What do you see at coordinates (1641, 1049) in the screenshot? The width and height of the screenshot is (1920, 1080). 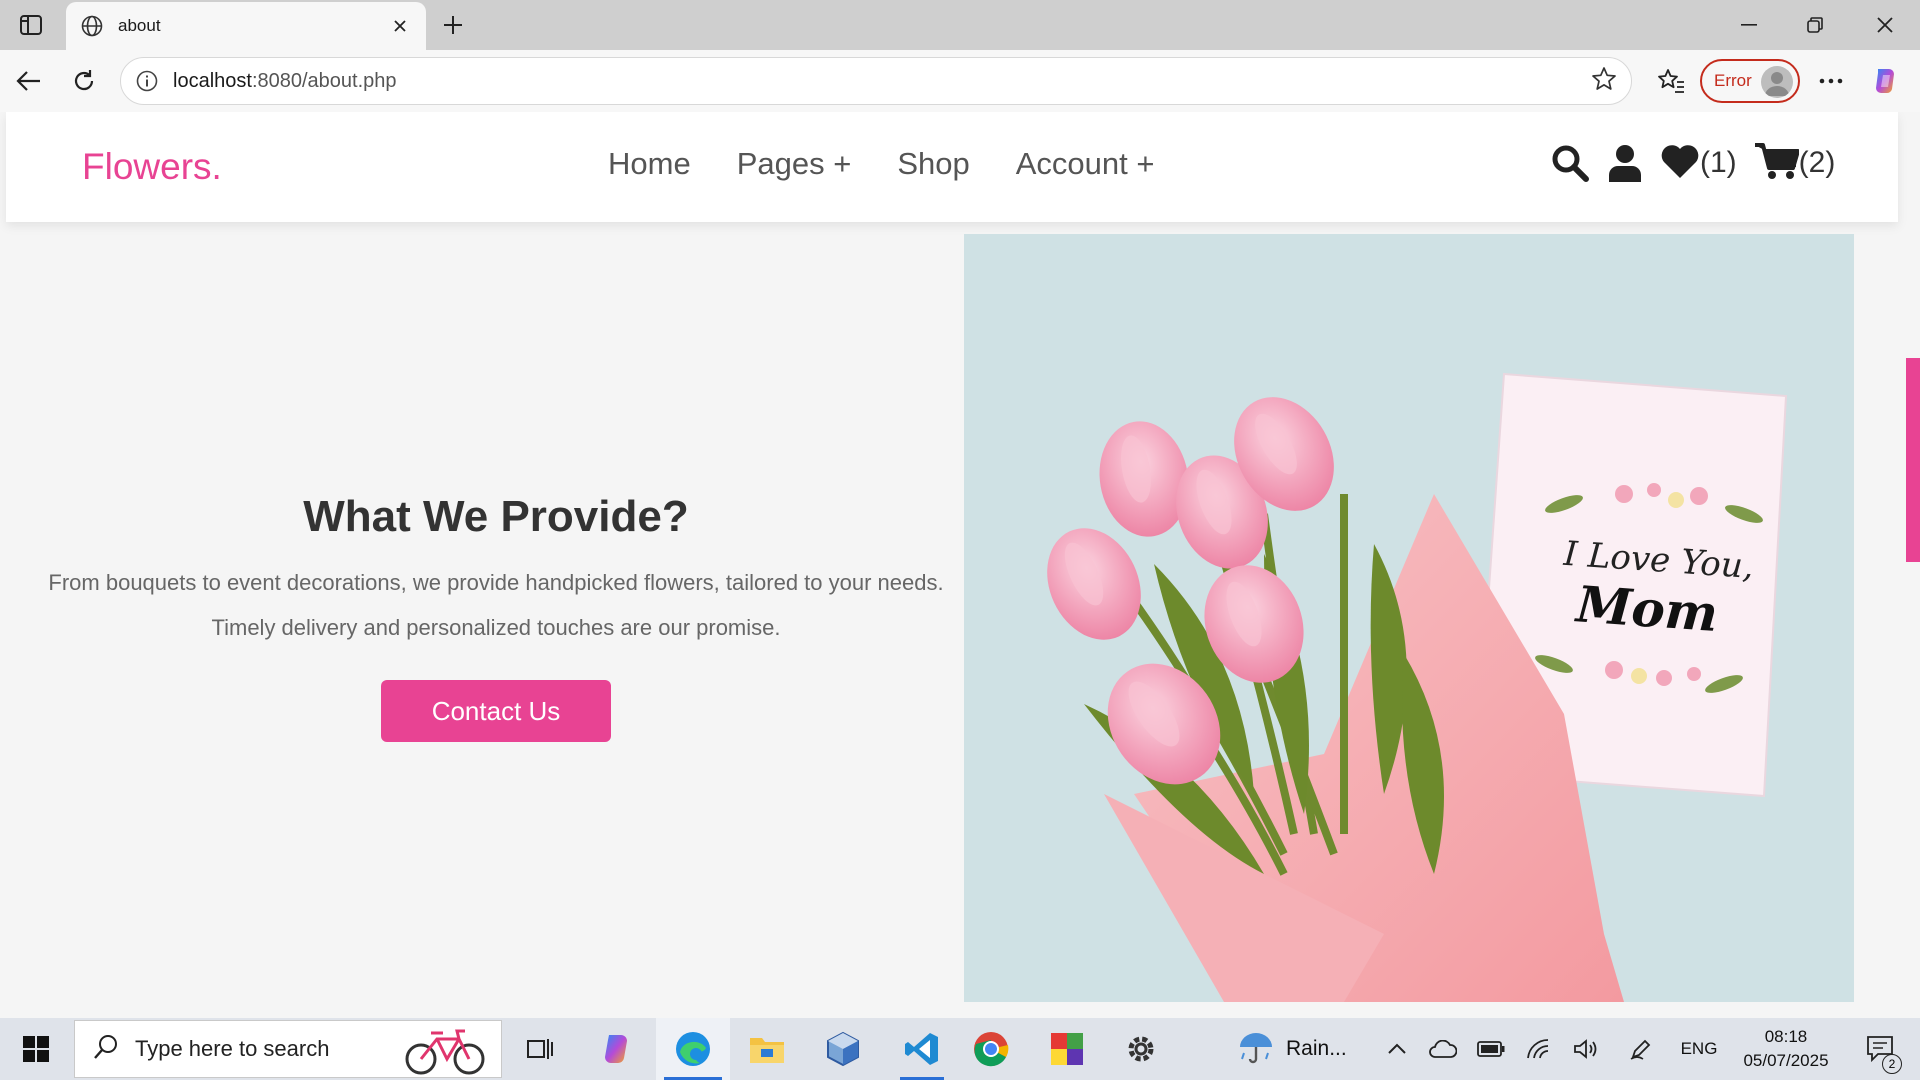 I see `pen-ink-icon` at bounding box center [1641, 1049].